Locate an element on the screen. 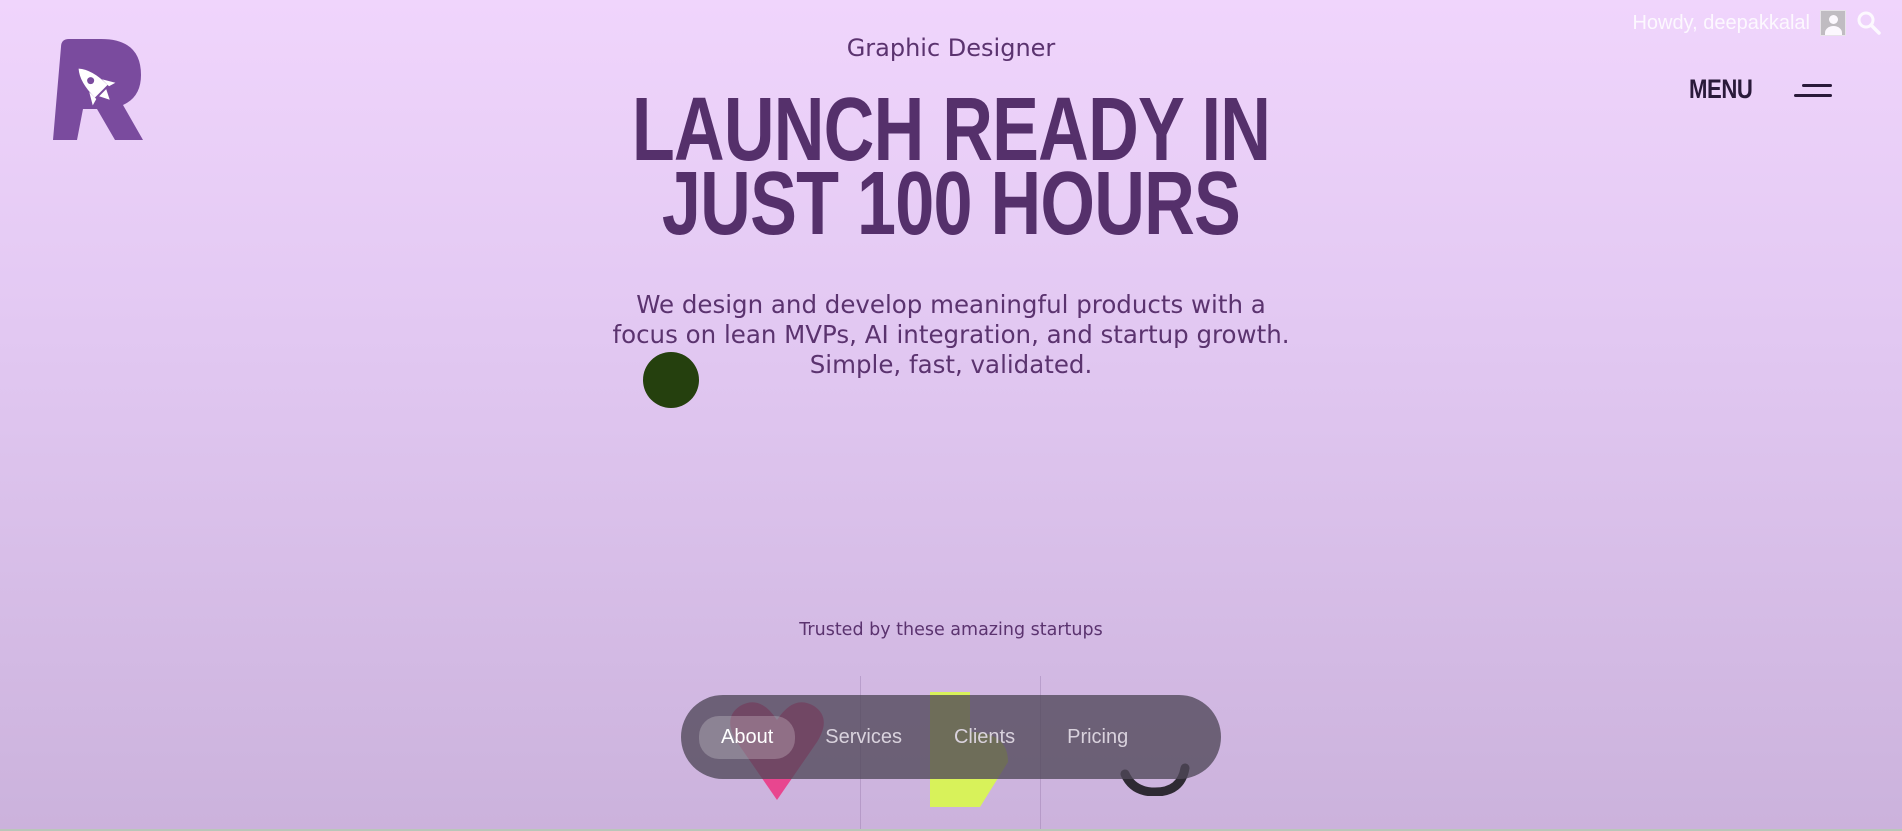 This screenshot has width=1902, height=831. nav-pricing: Pricing is located at coordinates (1097, 737).